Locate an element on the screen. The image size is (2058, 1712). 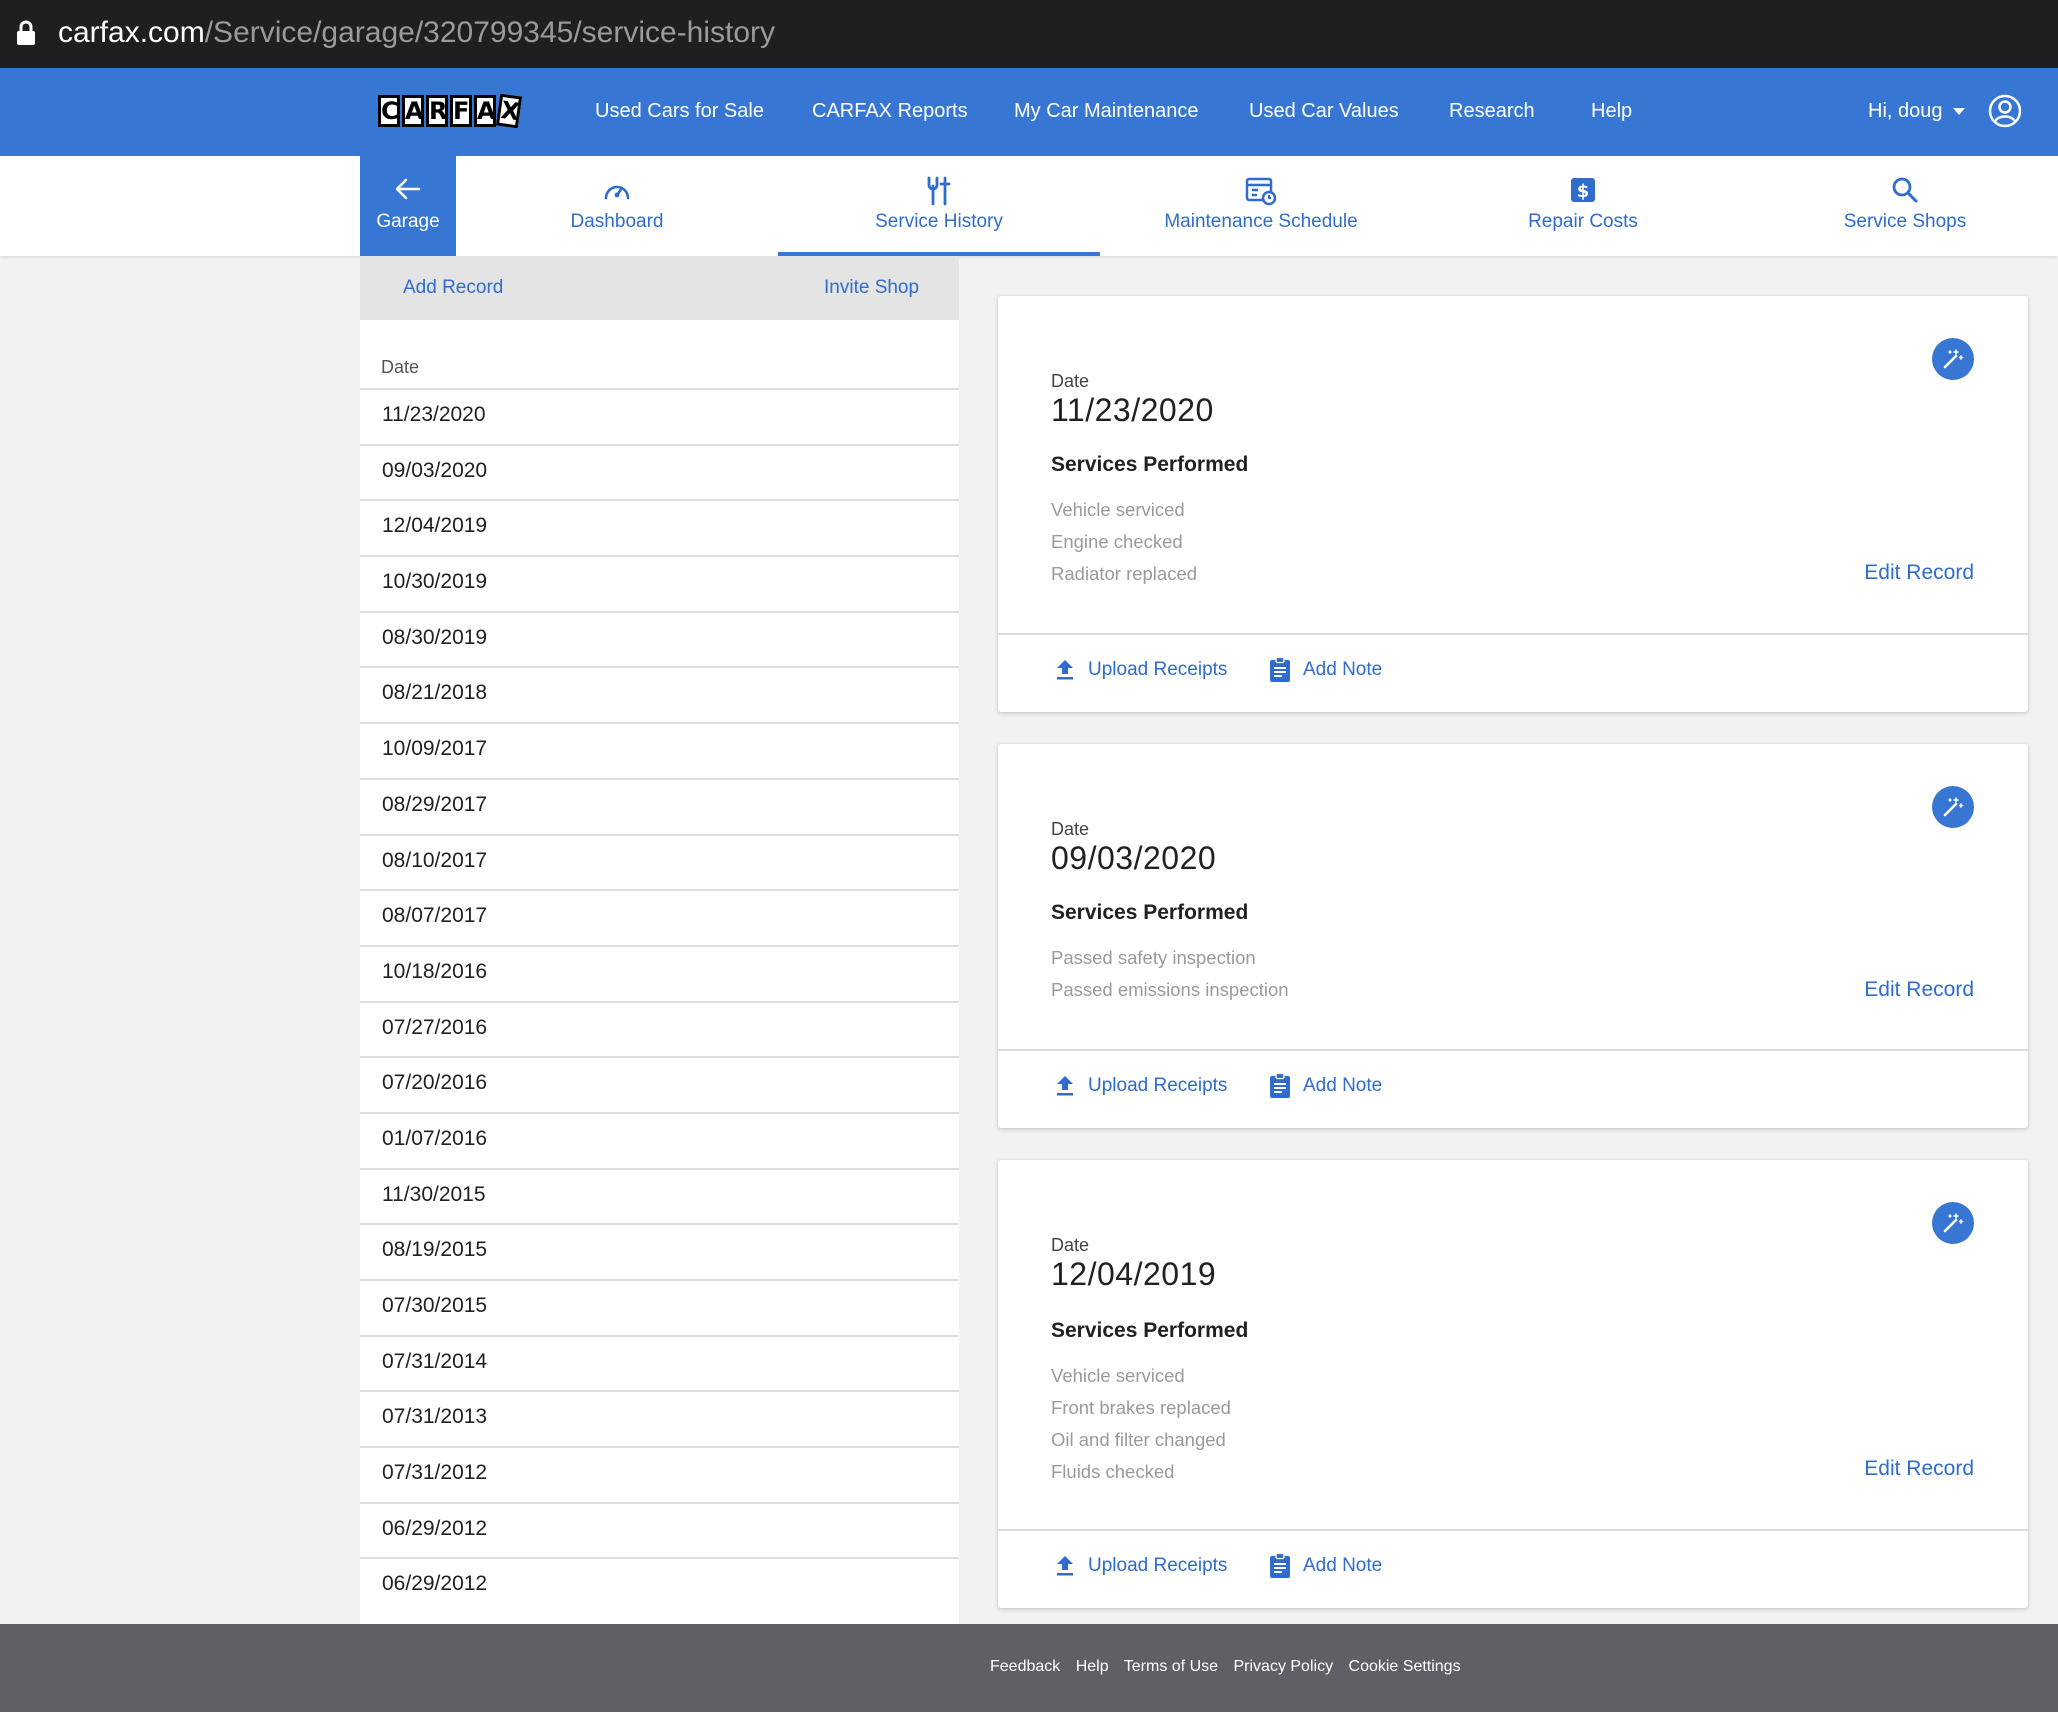
nav-help: Help is located at coordinates (1611, 111).